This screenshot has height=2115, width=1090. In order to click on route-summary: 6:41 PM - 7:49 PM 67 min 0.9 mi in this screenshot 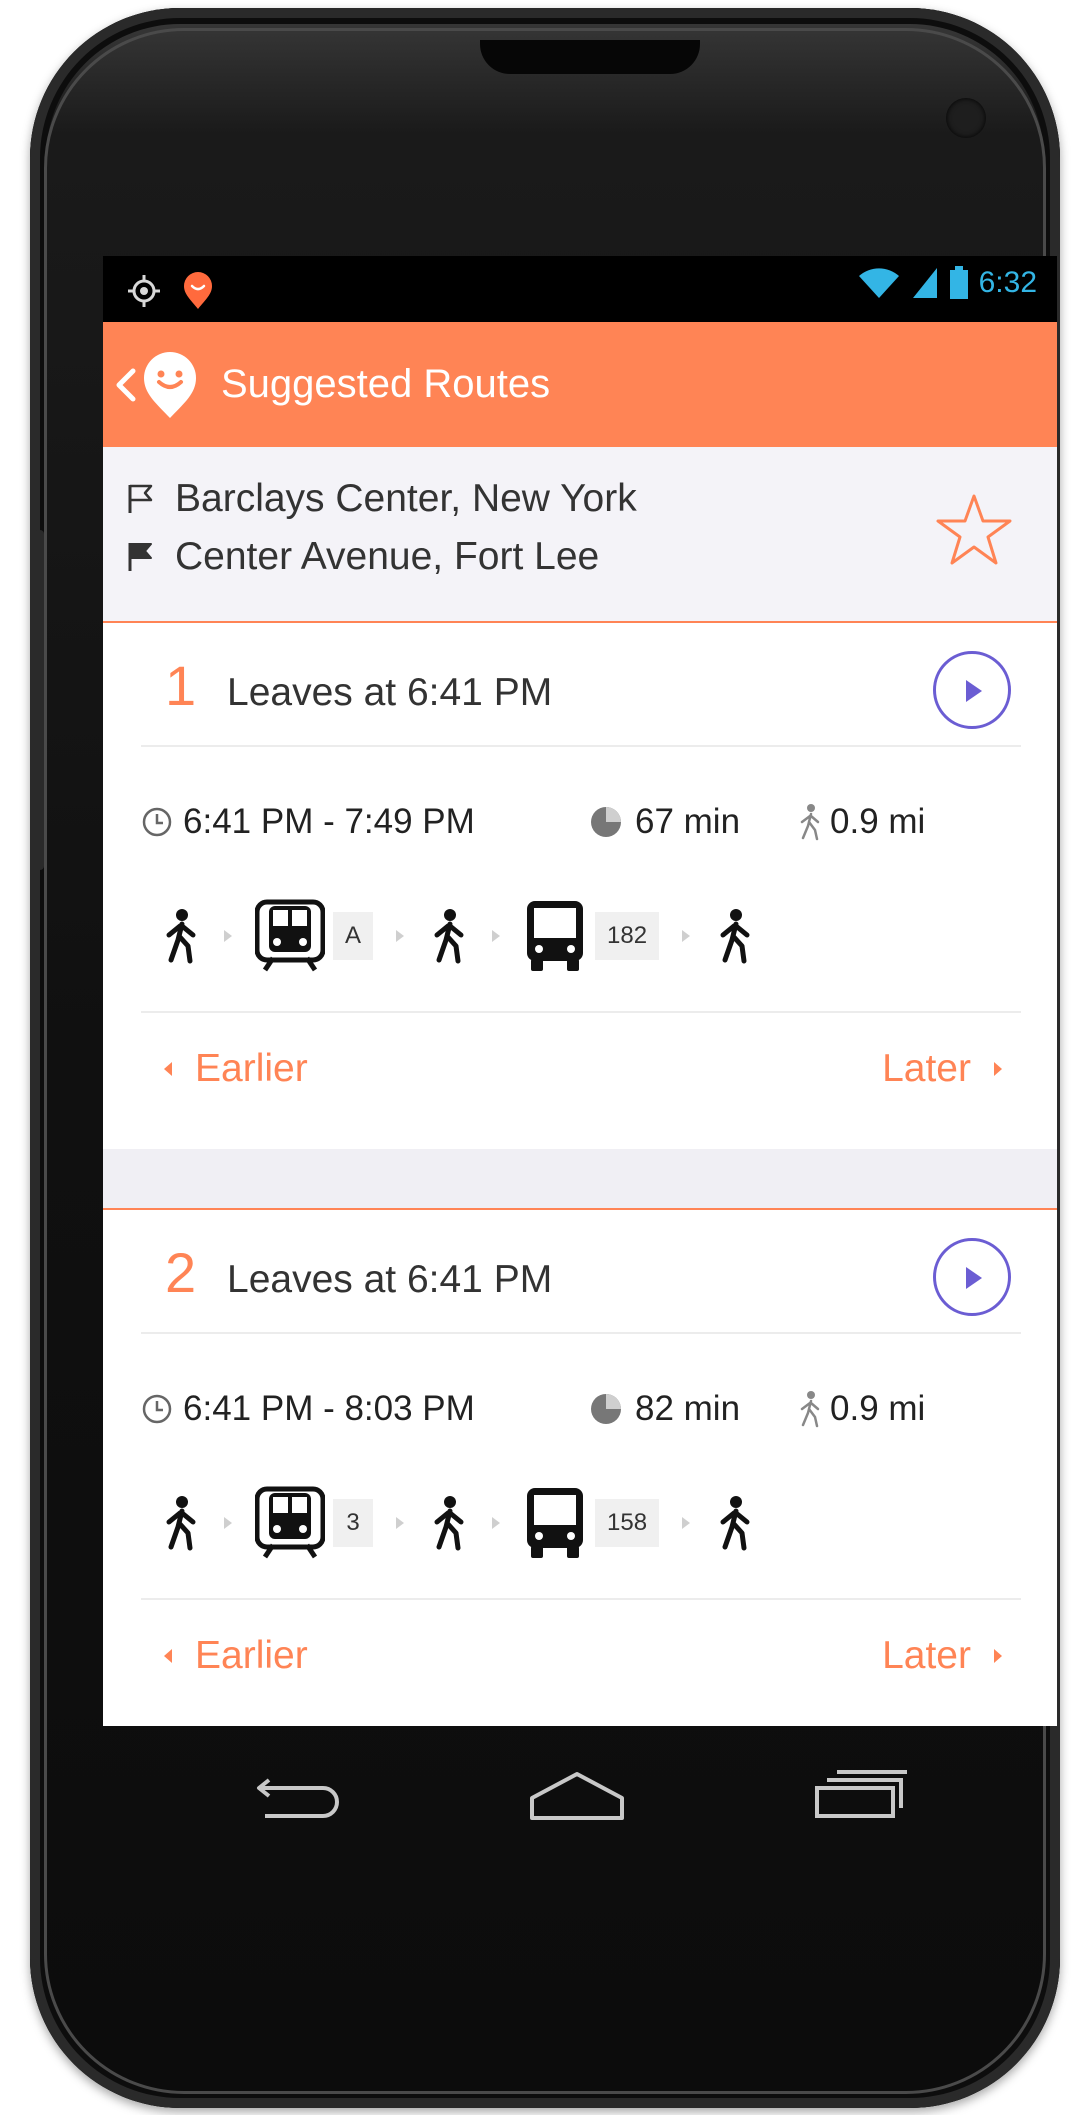, I will do `click(581, 822)`.